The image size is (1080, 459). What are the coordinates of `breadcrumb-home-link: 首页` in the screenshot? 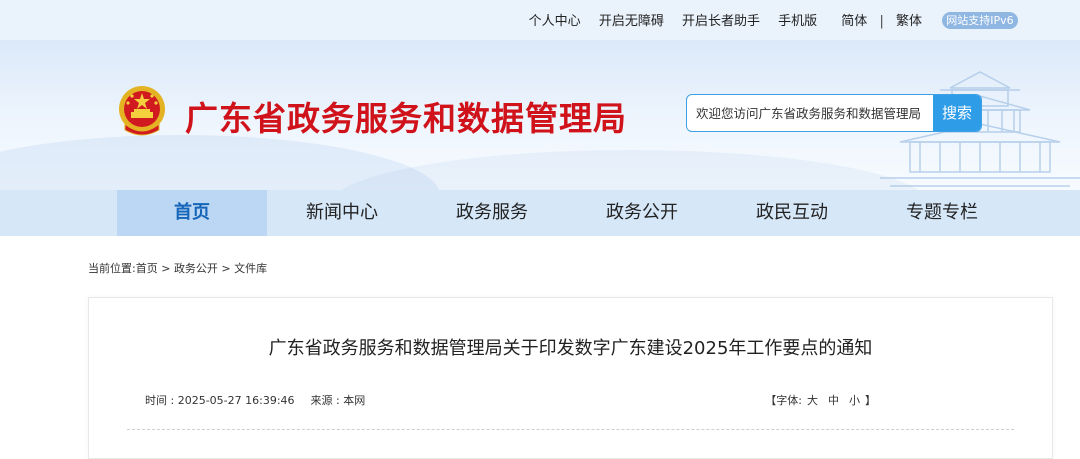 It's located at (147, 268).